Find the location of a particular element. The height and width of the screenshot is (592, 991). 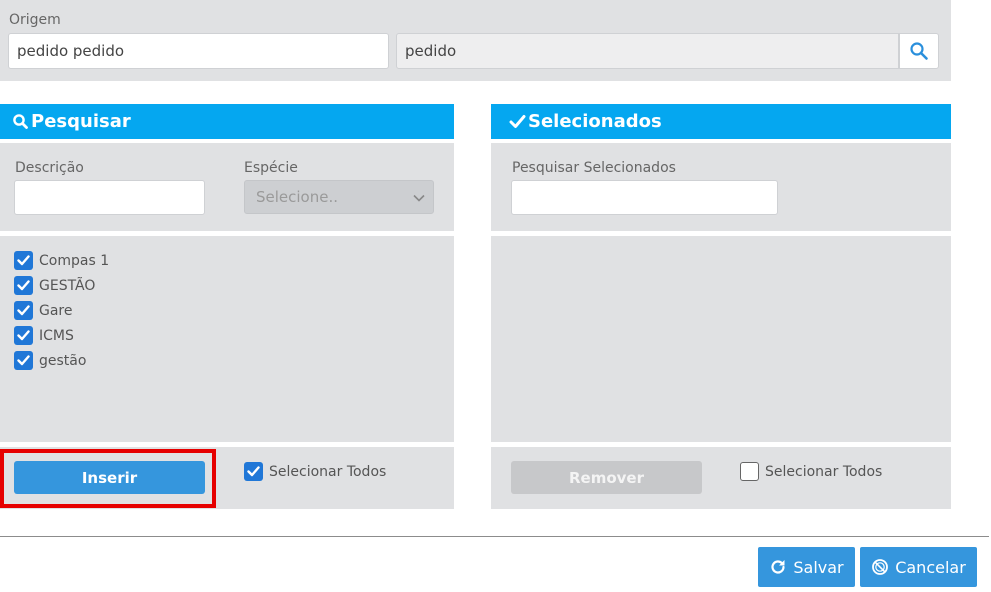

selecionar-todos-right: Selecionar Todos is located at coordinates (811, 471).